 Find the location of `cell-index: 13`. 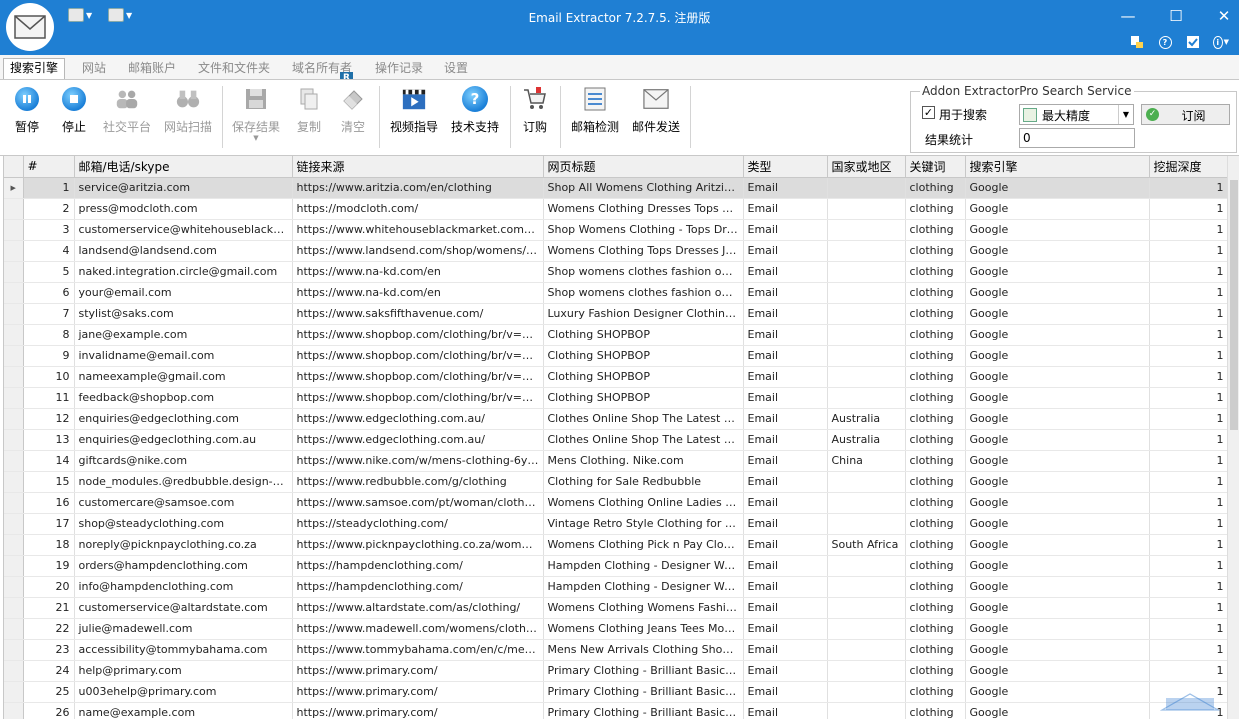

cell-index: 13 is located at coordinates (49, 440).